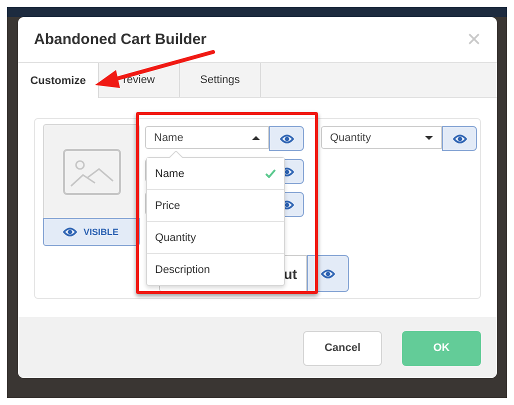  Describe the element at coordinates (215, 237) in the screenshot. I see `menu-item: Quantity` at that location.